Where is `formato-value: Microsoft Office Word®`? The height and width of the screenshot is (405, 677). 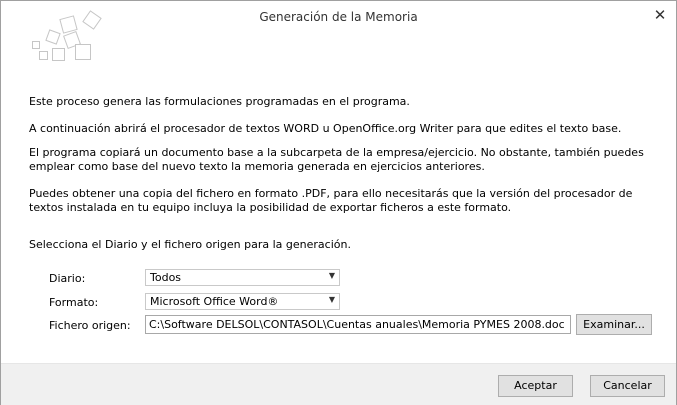 formato-value: Microsoft Office Word® is located at coordinates (214, 301).